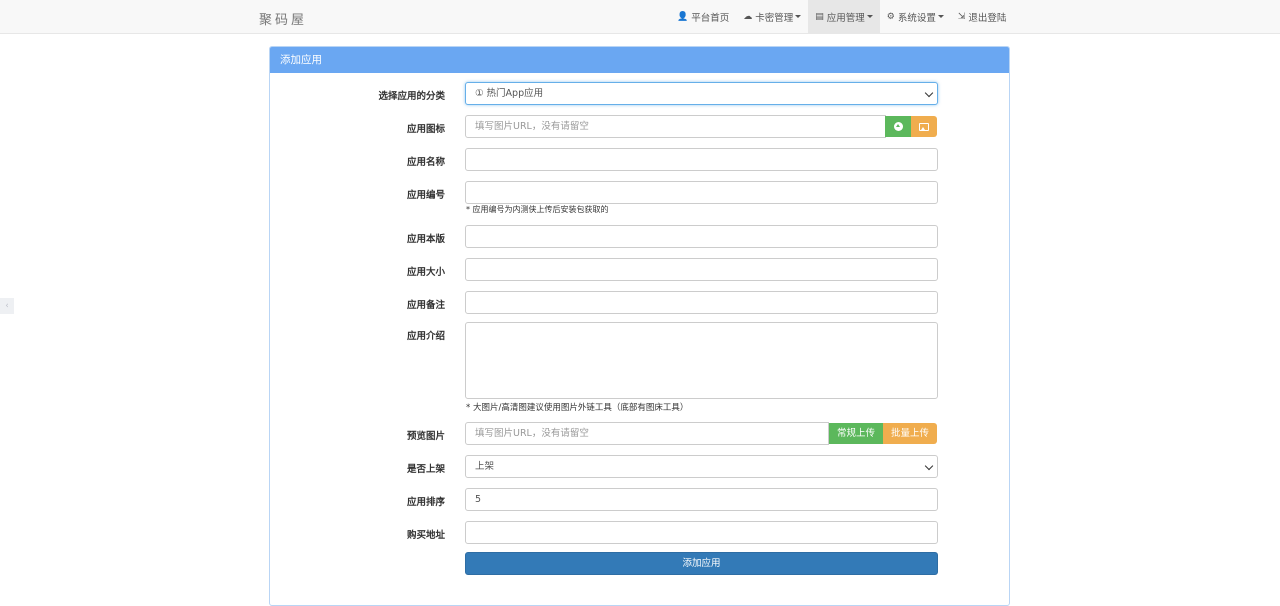 Image resolution: width=1280 pixels, height=606 pixels. What do you see at coordinates (532, 126) in the screenshot?
I see `icon-url-placeholder: 填写图片URL，没有请留空` at bounding box center [532, 126].